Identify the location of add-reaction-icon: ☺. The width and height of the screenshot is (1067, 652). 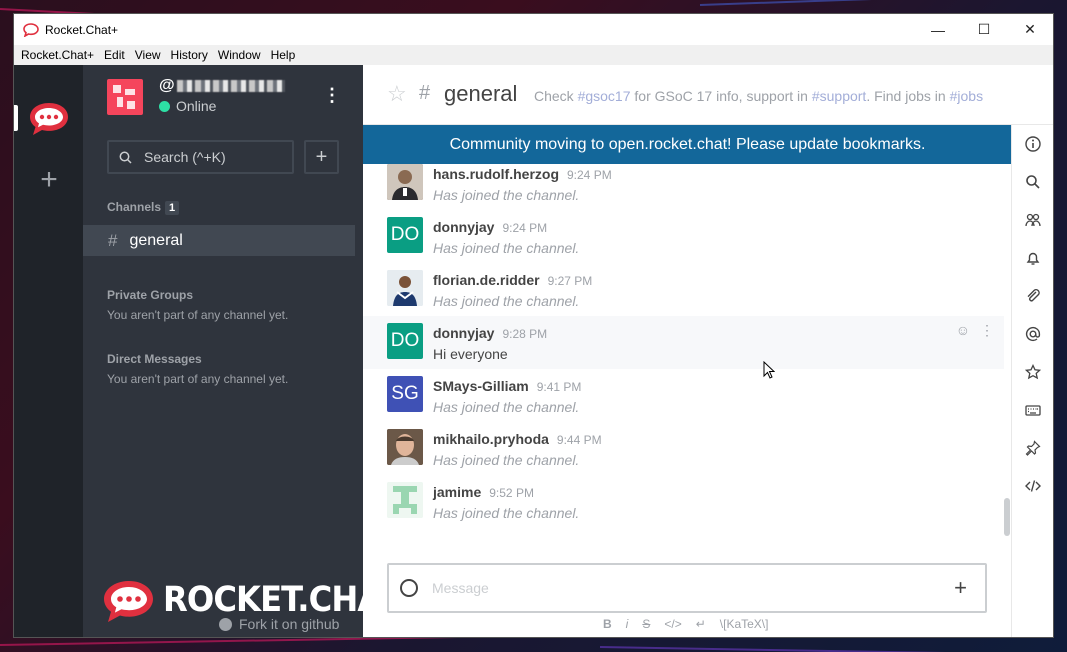
(963, 330).